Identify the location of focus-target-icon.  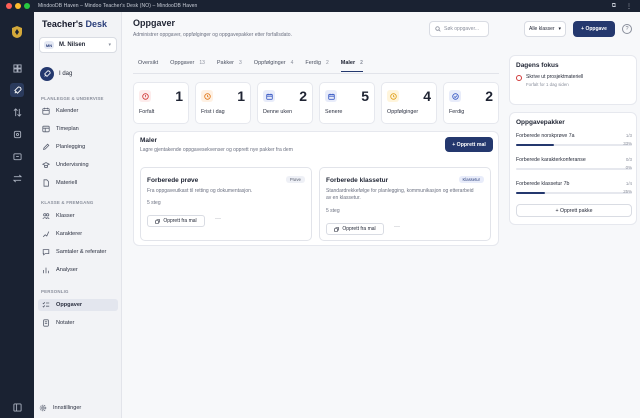
(17, 134).